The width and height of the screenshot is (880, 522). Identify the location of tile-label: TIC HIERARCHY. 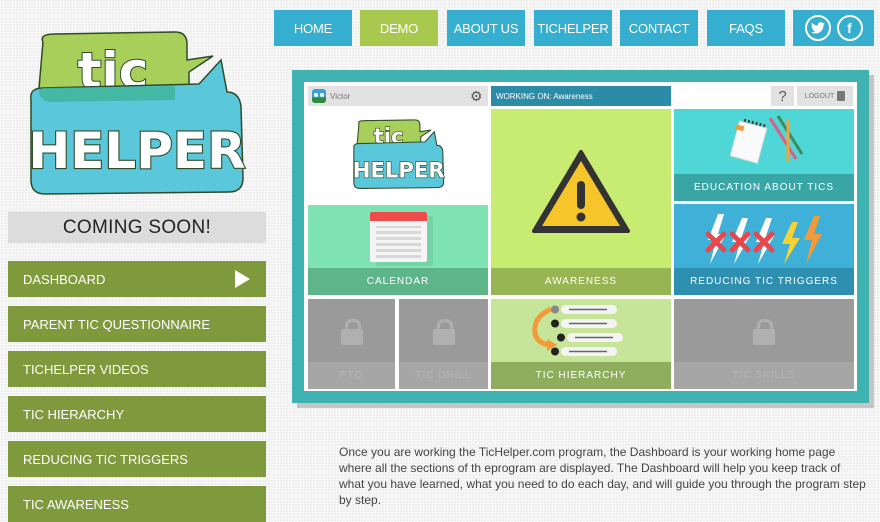
(581, 375).